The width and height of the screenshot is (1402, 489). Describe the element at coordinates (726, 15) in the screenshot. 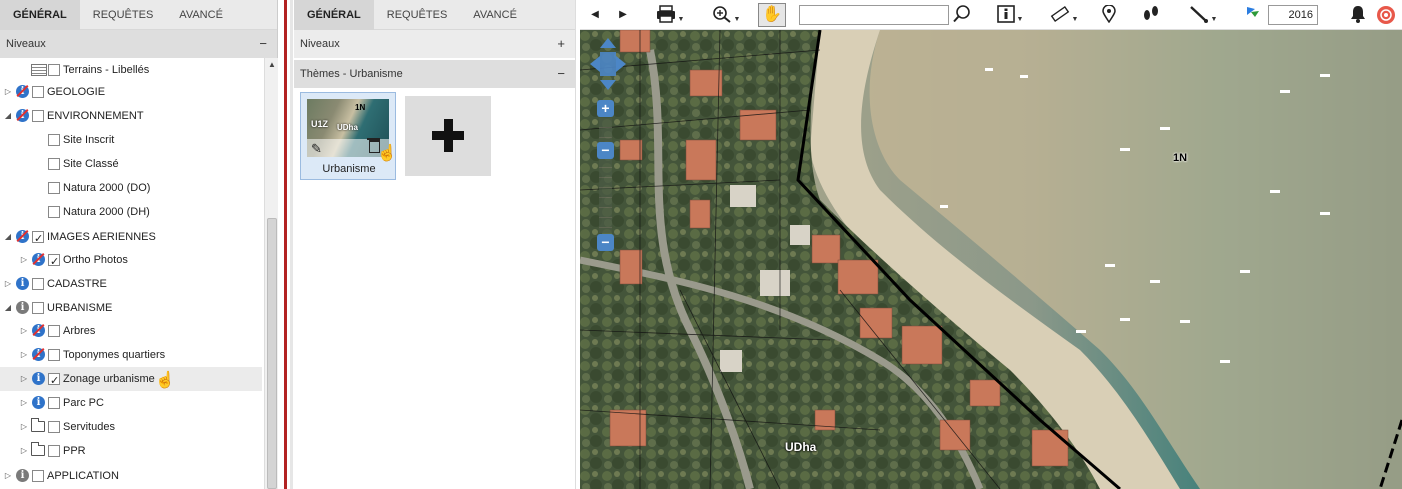

I see `zoom-button: ▼` at that location.